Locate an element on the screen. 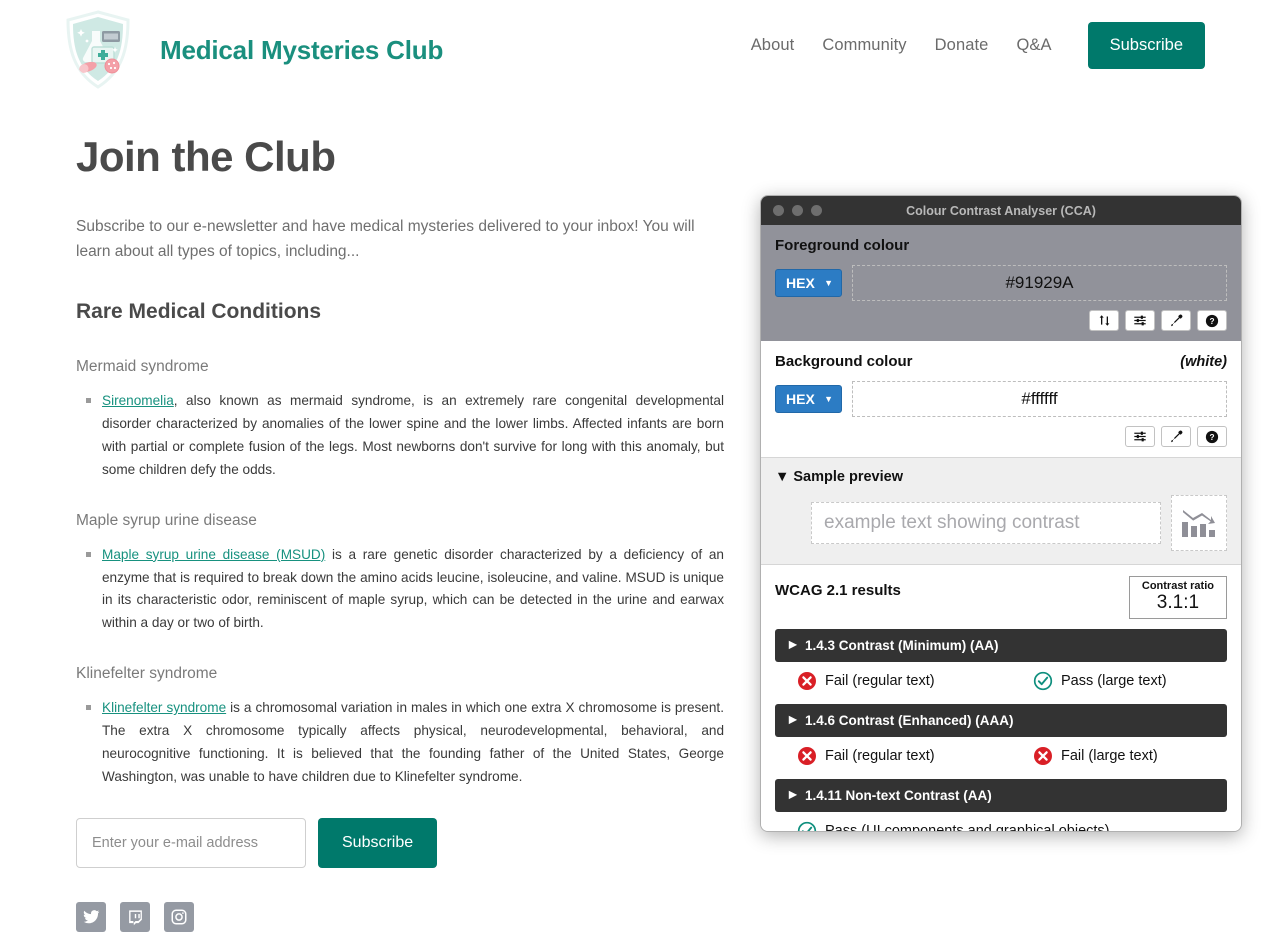 This screenshot has height=932, width=1275. sample-preview-header: ▼ Sample preview is located at coordinates (1001, 477).